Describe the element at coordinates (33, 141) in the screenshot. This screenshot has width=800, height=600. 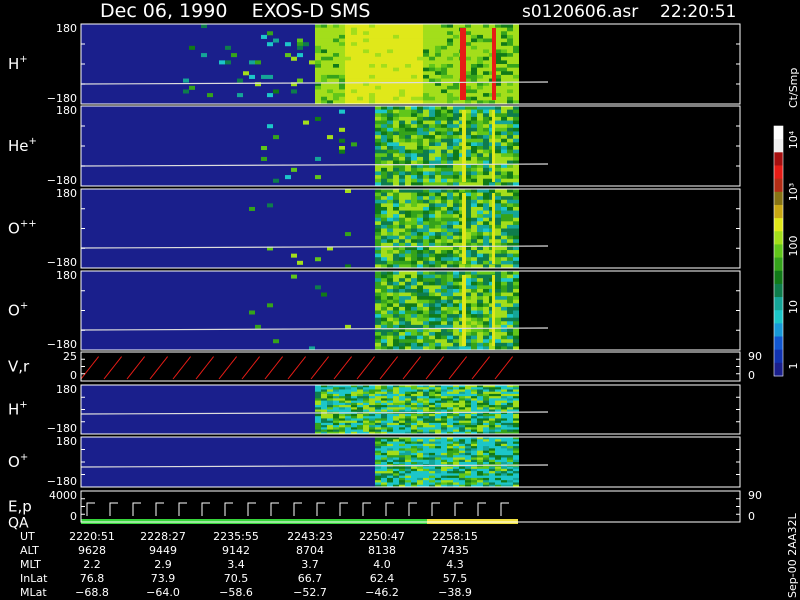
I see `panel-label-charge: +` at that location.